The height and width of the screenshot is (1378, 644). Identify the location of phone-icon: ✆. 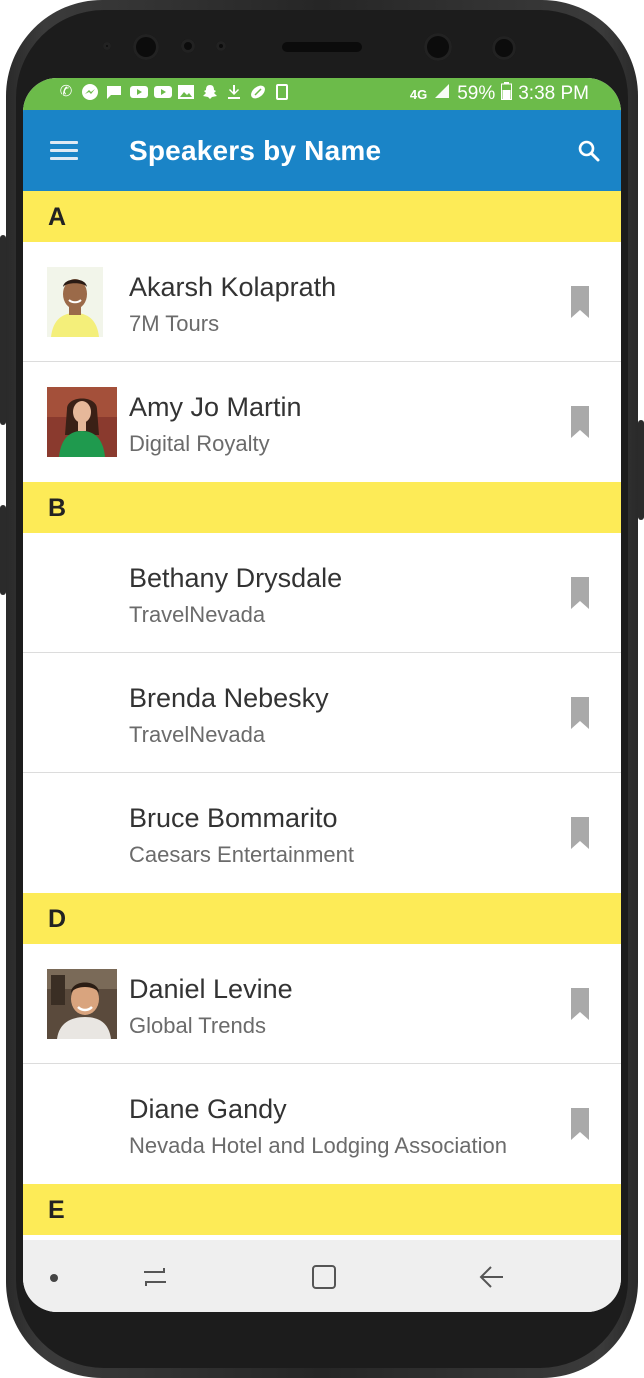
(66, 91).